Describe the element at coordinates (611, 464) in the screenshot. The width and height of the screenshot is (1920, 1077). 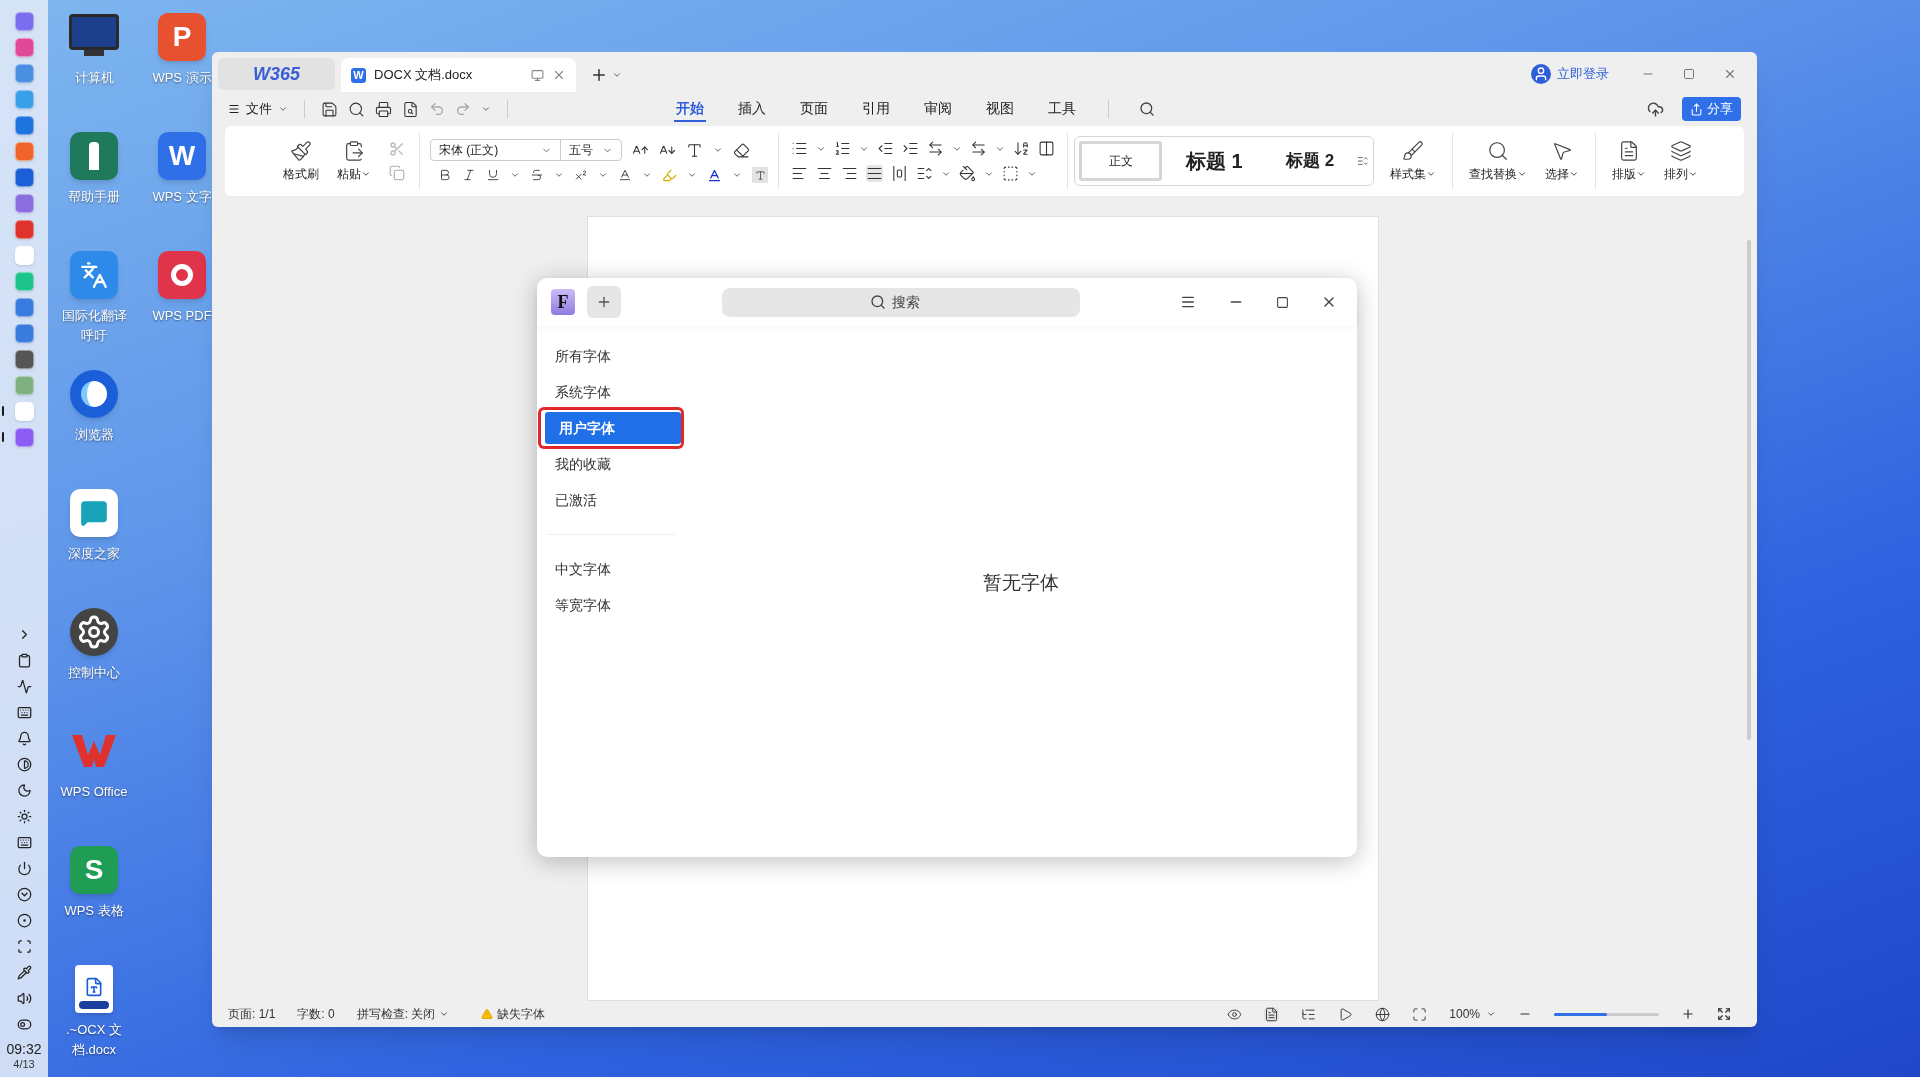
I see `category-item: 我的收藏` at that location.